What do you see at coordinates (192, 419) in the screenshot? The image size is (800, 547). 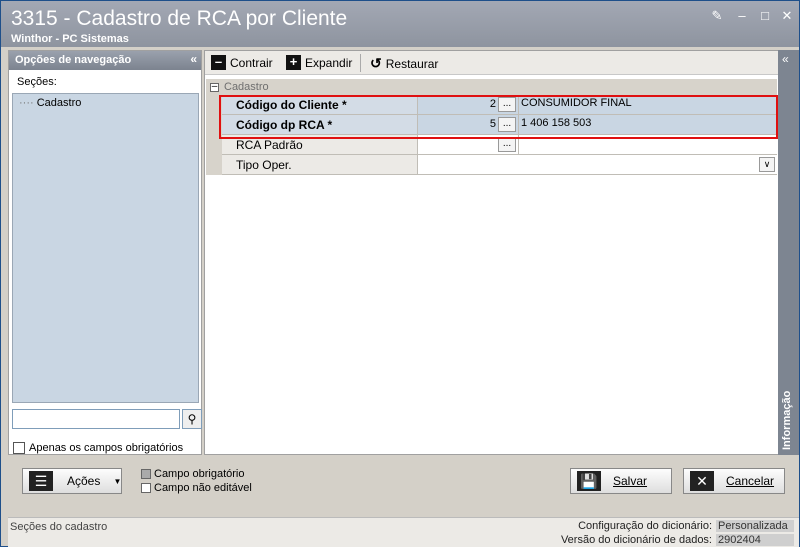 I see `search-icon: ⚲` at bounding box center [192, 419].